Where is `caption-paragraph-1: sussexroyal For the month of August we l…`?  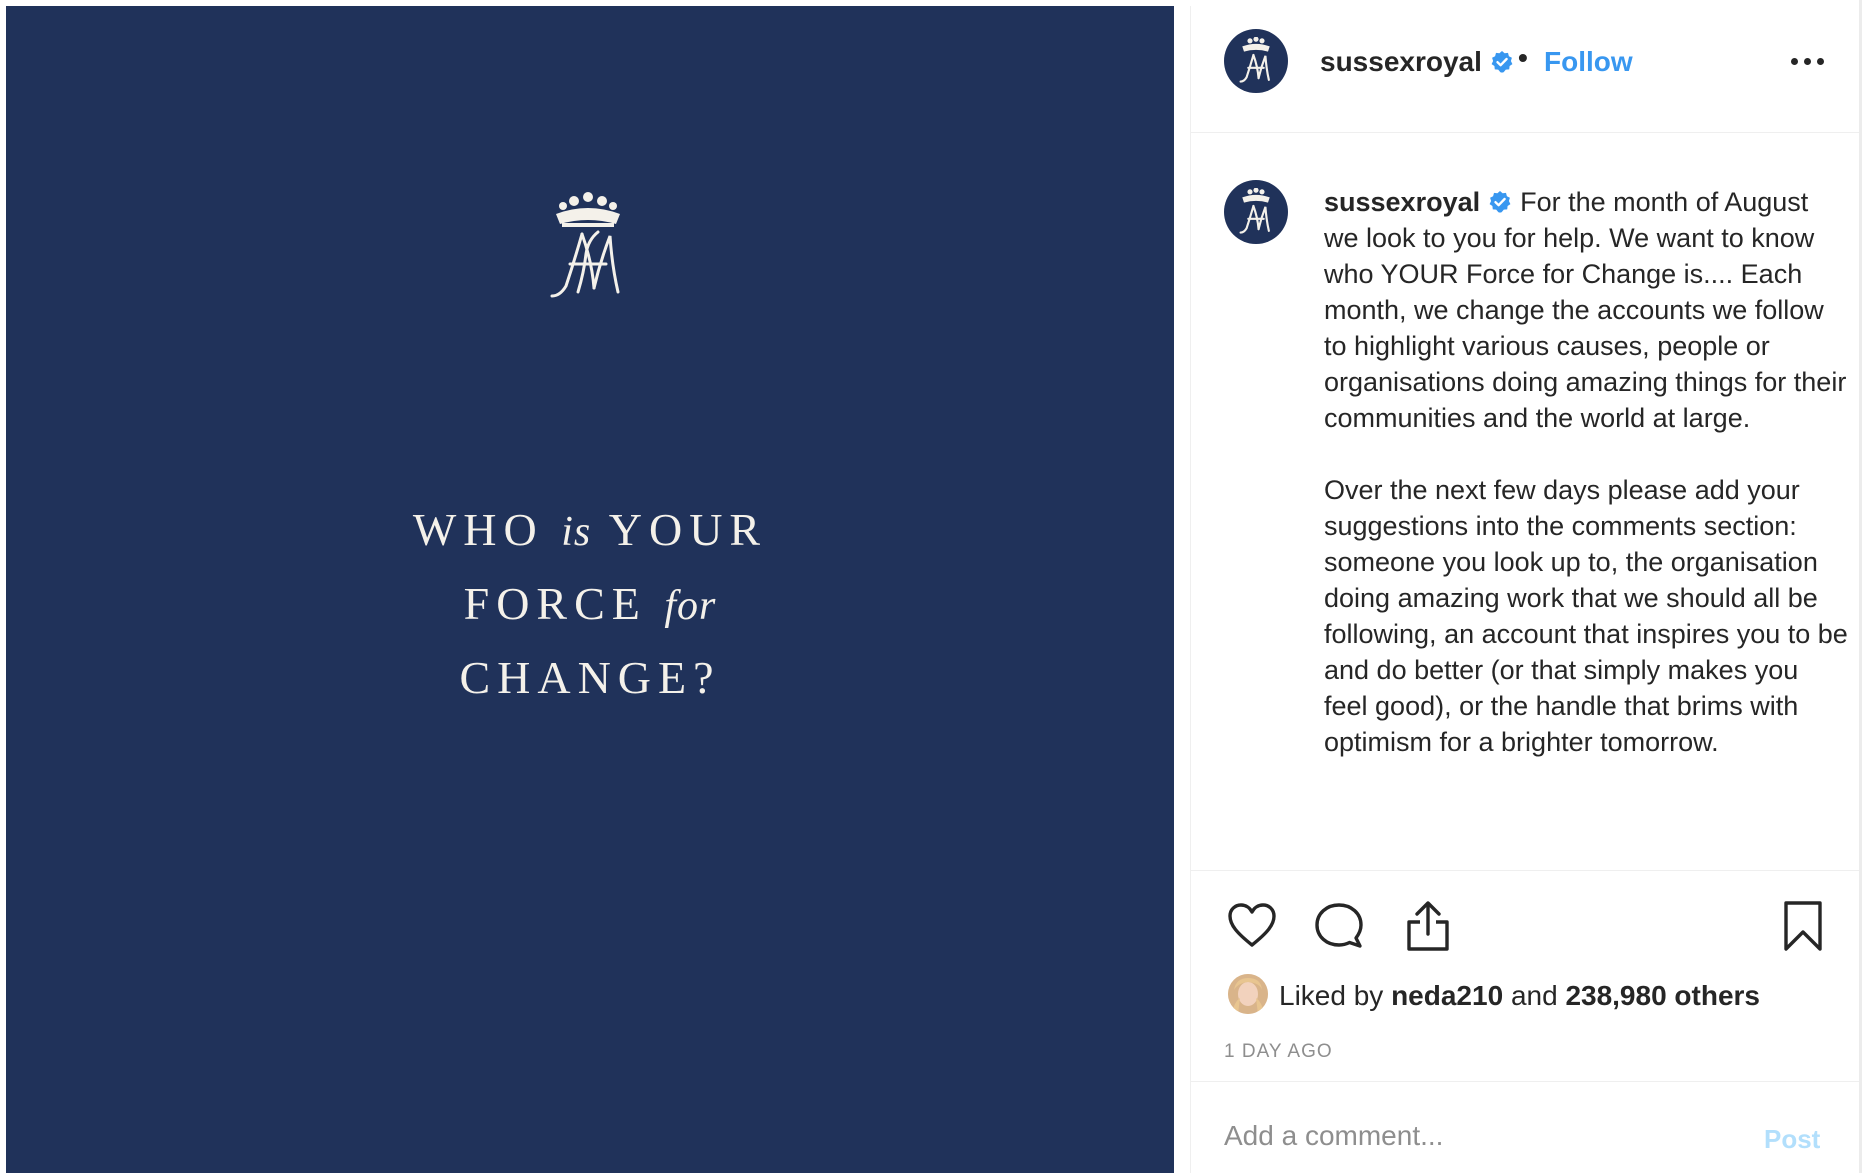 caption-paragraph-1: sussexroyal For the month of August we l… is located at coordinates (1586, 310).